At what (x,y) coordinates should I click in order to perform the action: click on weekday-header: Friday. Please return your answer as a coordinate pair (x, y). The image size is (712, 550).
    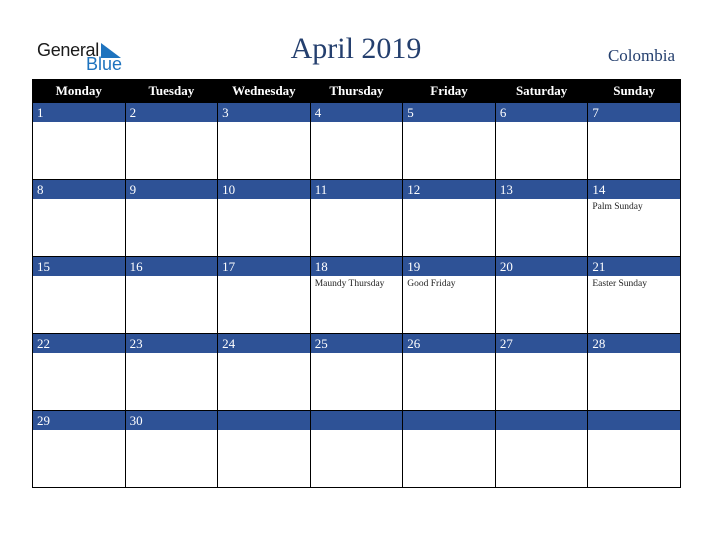
    Looking at the image, I should click on (449, 91).